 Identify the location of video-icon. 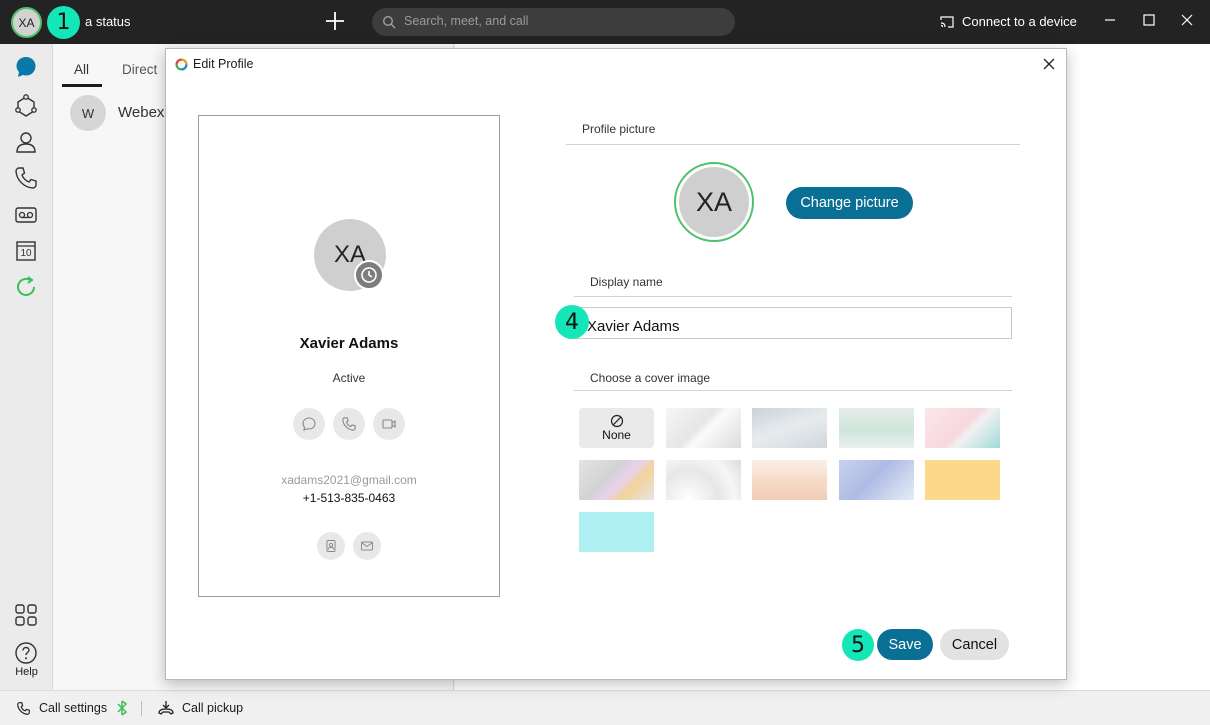
(389, 424).